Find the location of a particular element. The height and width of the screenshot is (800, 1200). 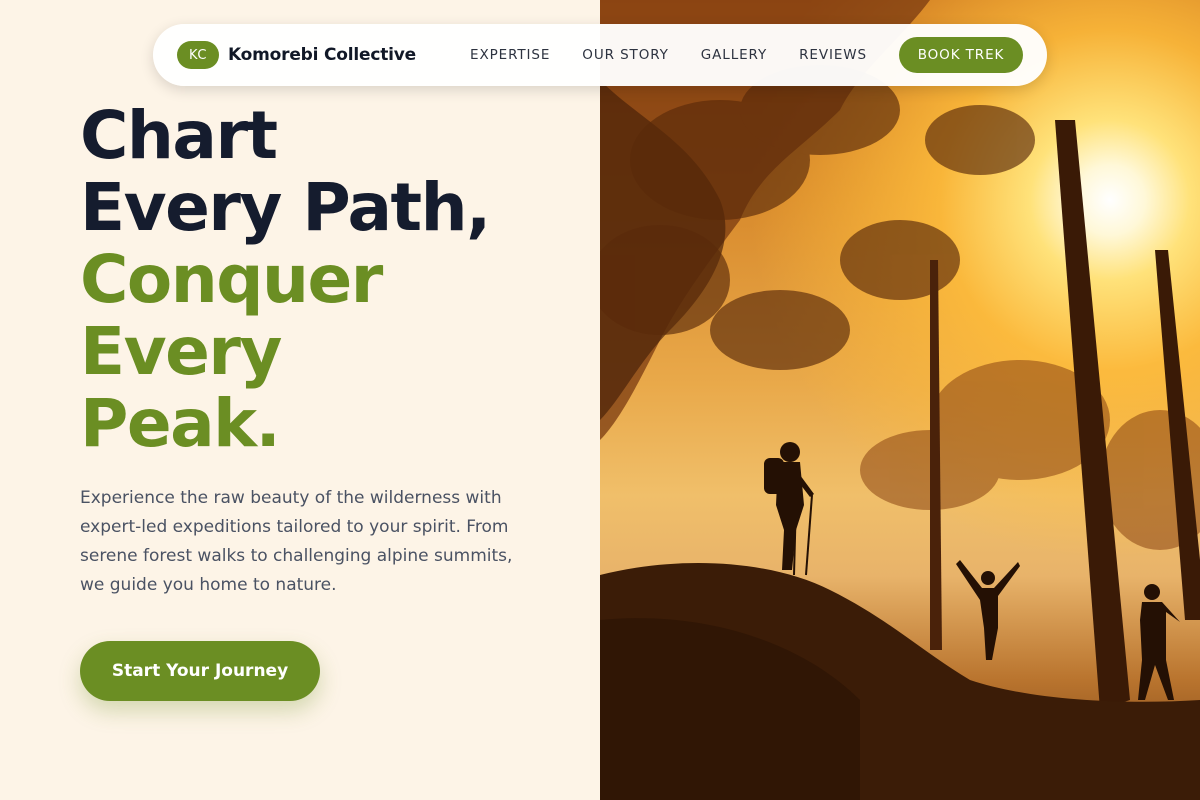

headline-line: Every Path, is located at coordinates (285, 207).